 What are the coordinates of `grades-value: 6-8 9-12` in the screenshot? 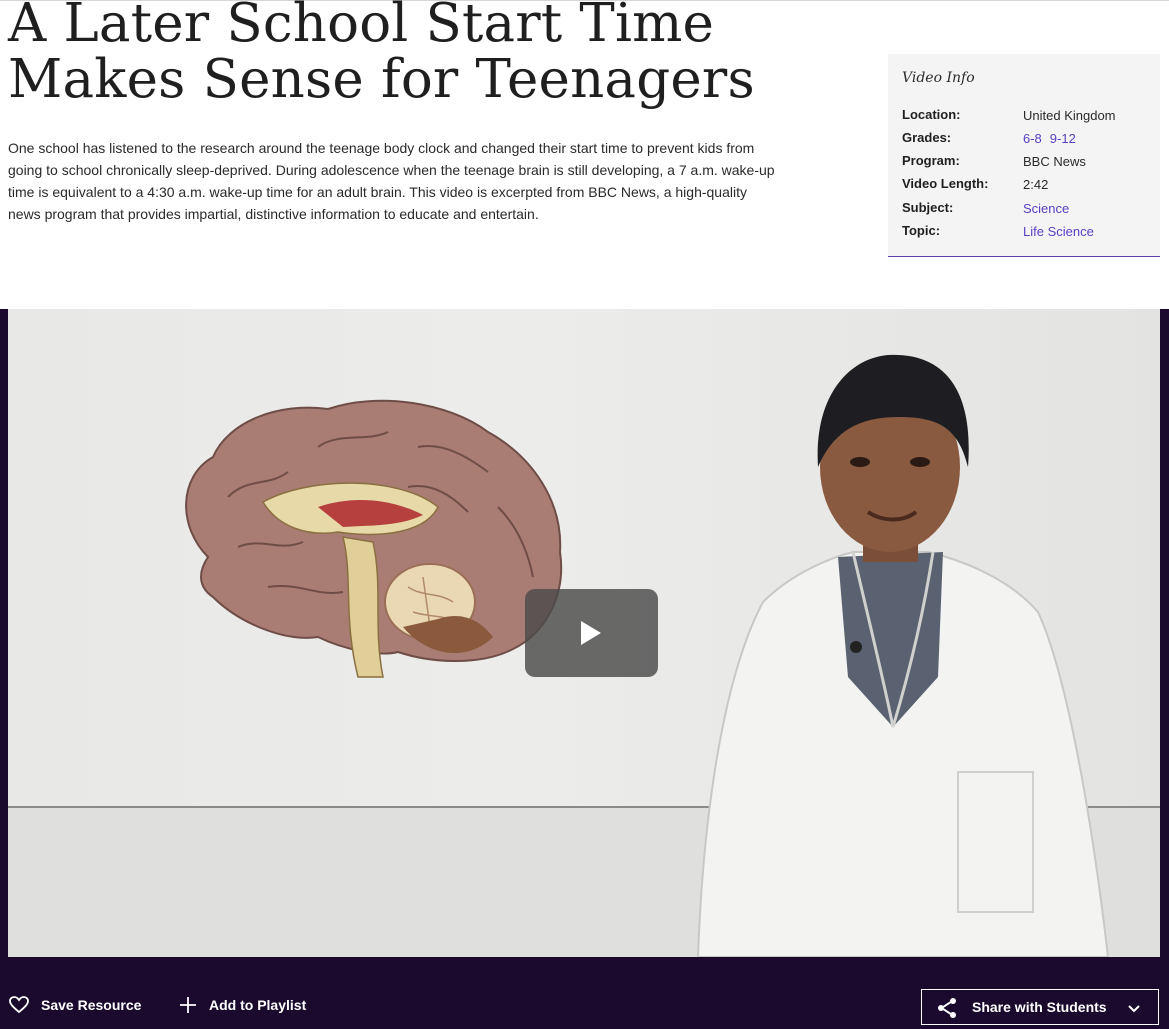 It's located at (1049, 138).